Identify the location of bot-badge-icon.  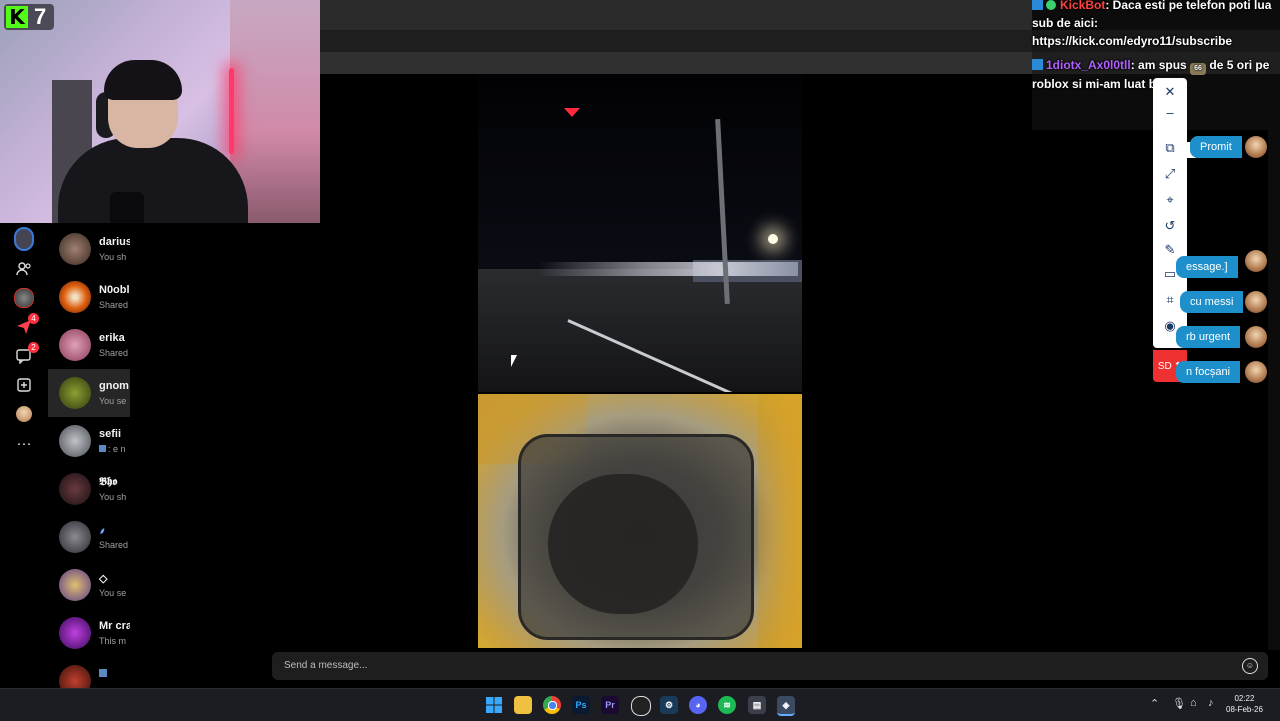
(1037, 64).